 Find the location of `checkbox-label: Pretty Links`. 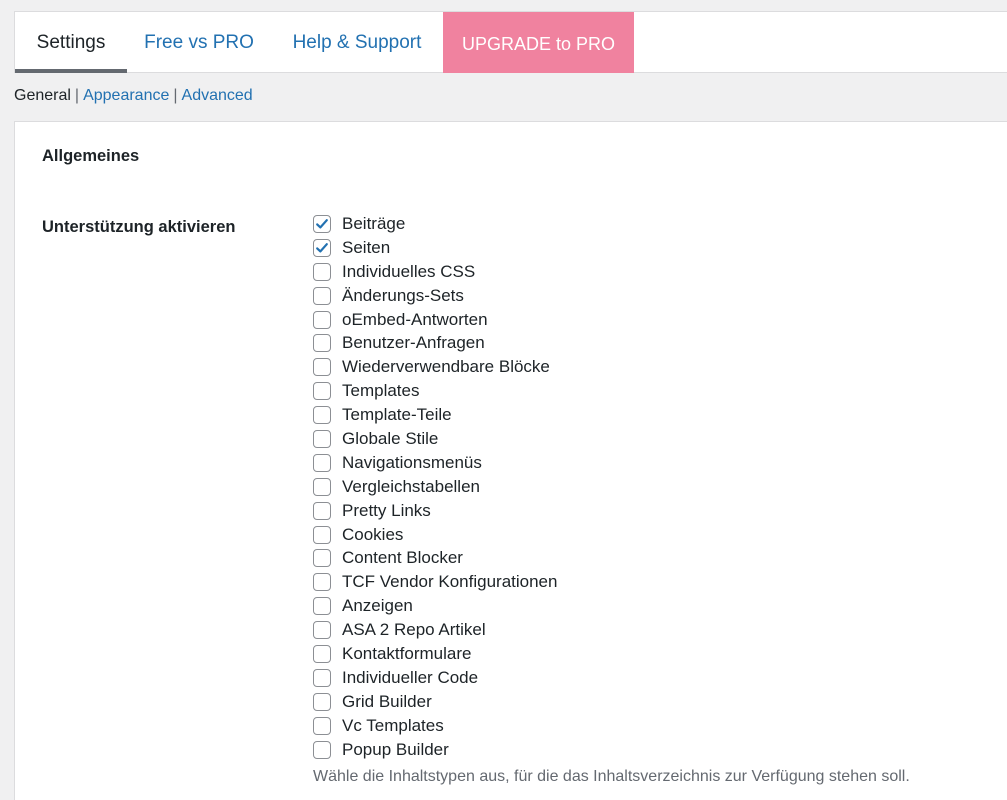

checkbox-label: Pretty Links is located at coordinates (386, 510).